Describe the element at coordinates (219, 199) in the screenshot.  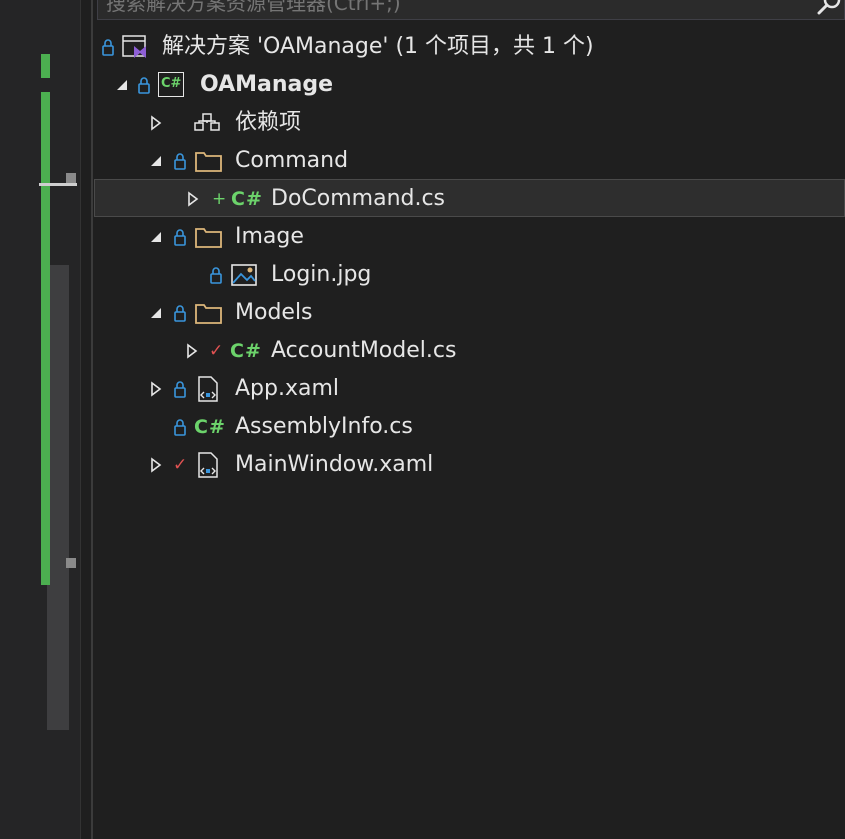
I see `added-status-icon: +` at that location.